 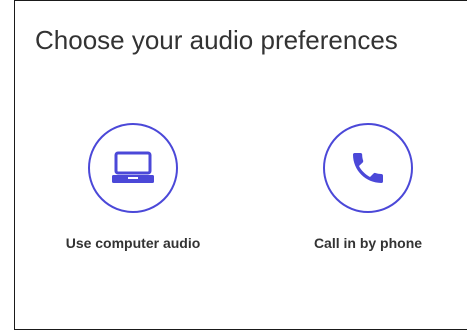 I want to click on computer-audio-icon-circle, so click(x=133, y=168).